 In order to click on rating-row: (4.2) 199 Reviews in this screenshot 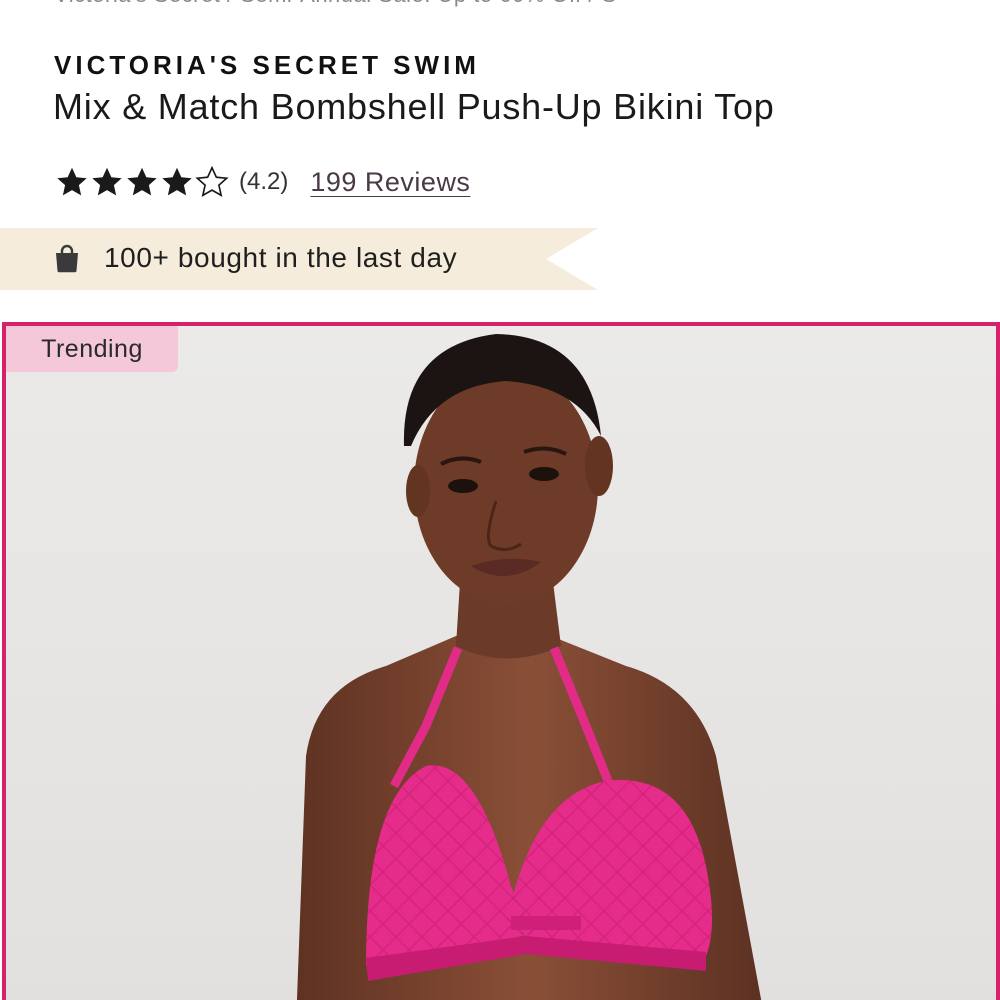, I will do `click(262, 182)`.